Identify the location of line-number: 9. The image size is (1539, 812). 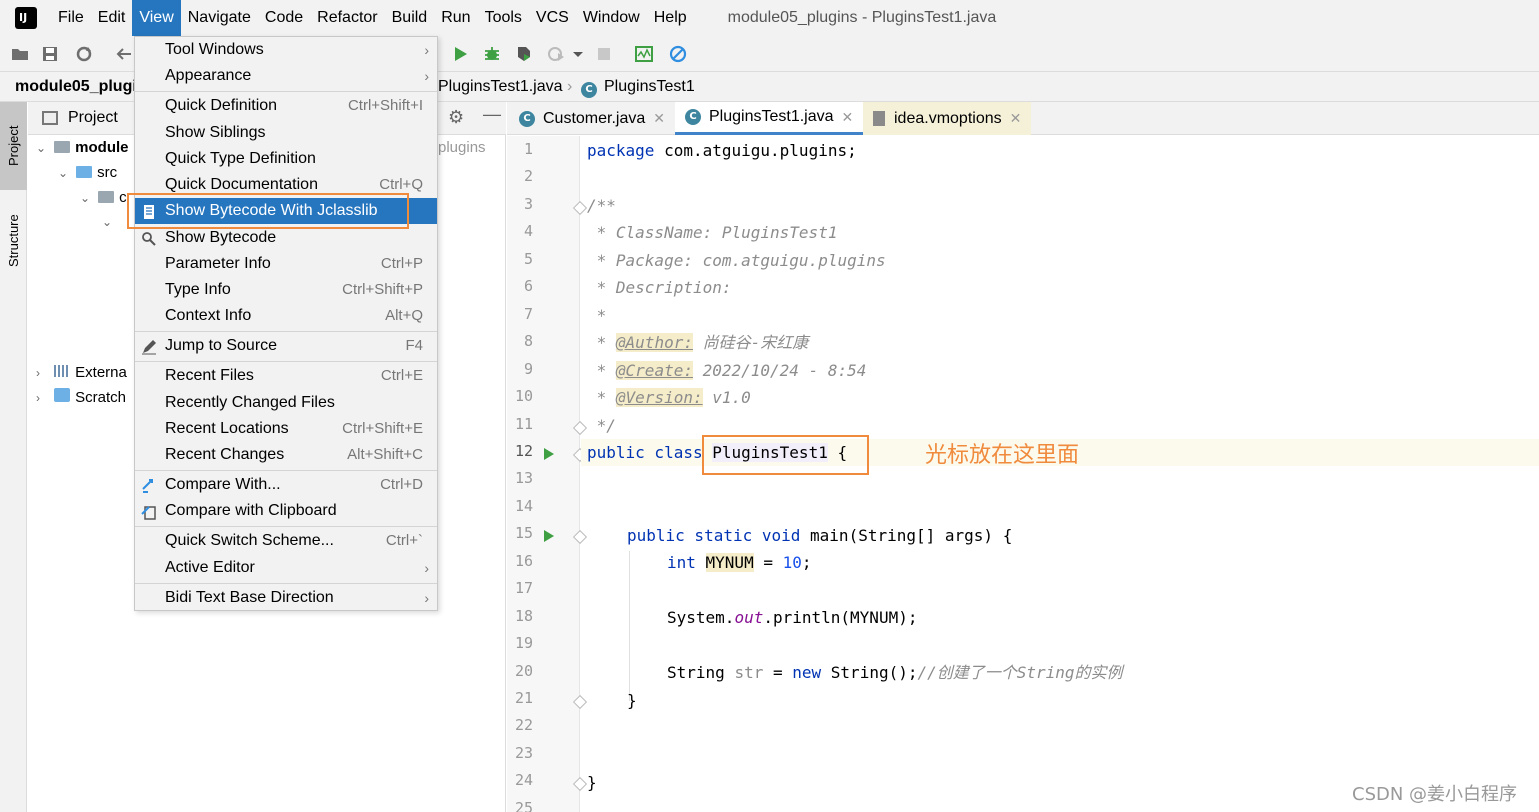
(528, 368).